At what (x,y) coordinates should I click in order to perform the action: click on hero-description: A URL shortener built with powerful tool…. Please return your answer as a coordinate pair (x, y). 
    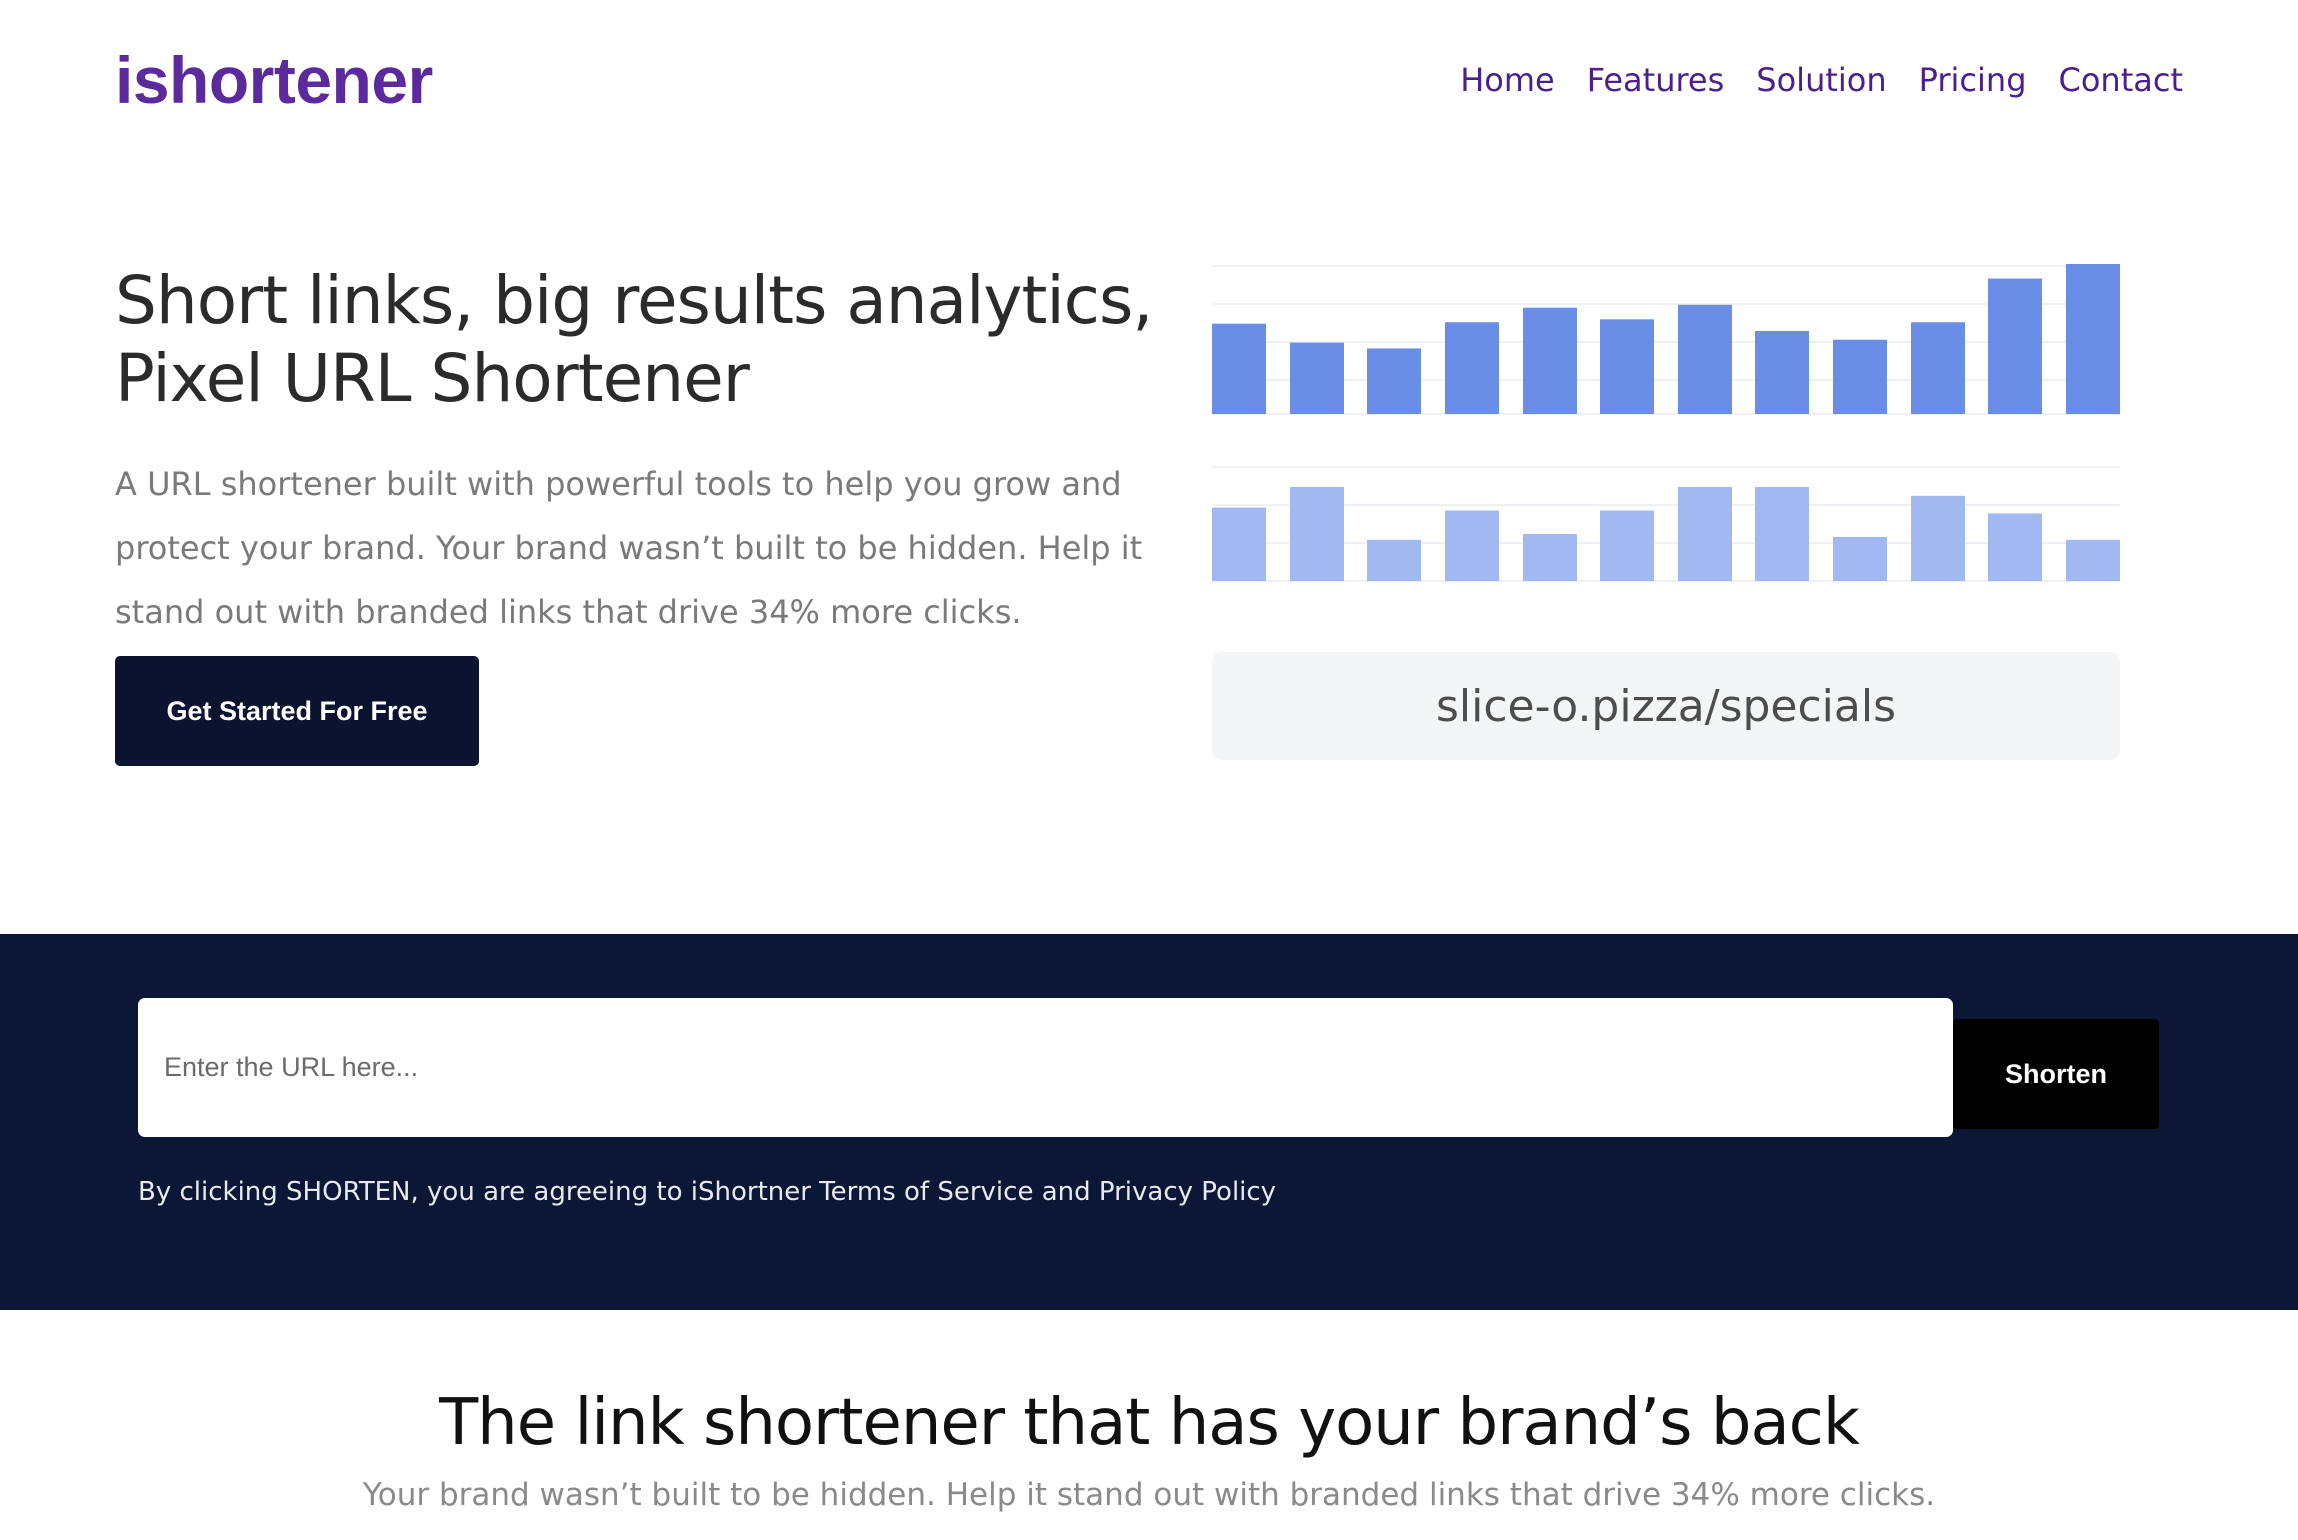
    Looking at the image, I should click on (629, 548).